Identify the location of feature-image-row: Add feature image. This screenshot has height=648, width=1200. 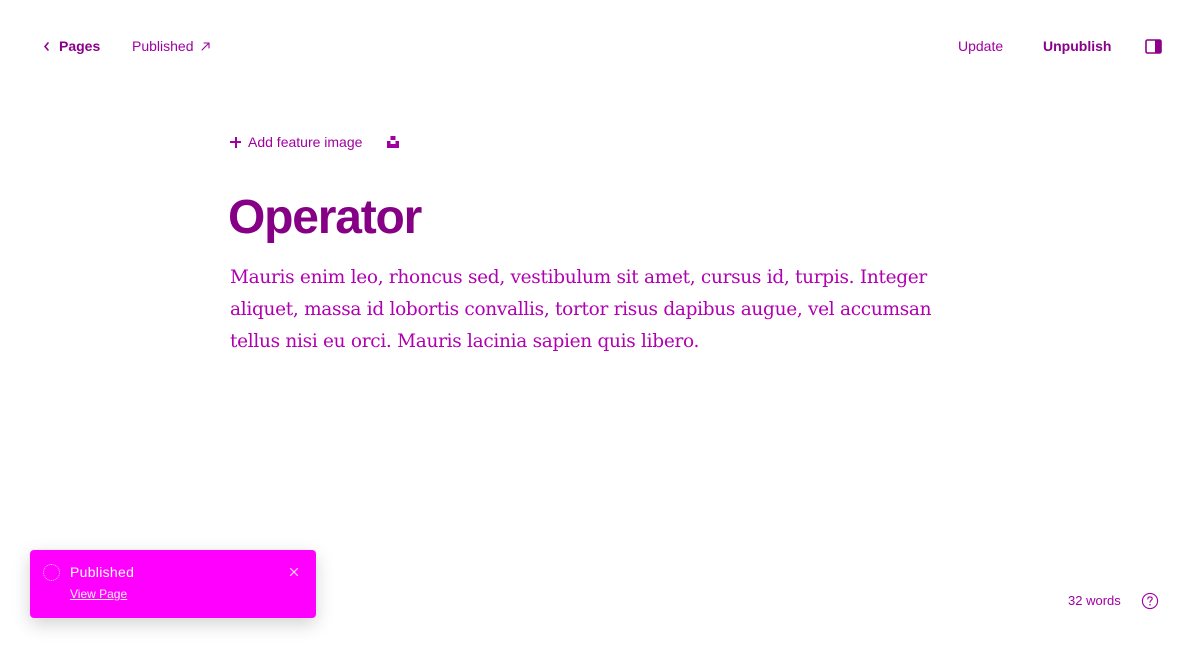
(315, 142).